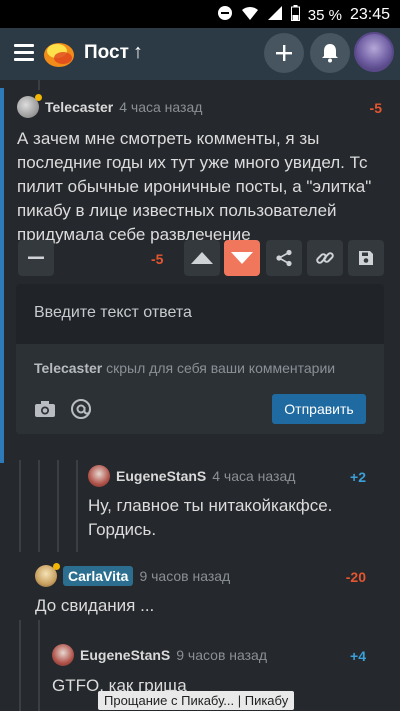  Describe the element at coordinates (250, 15) in the screenshot. I see `wifi-icon` at that location.